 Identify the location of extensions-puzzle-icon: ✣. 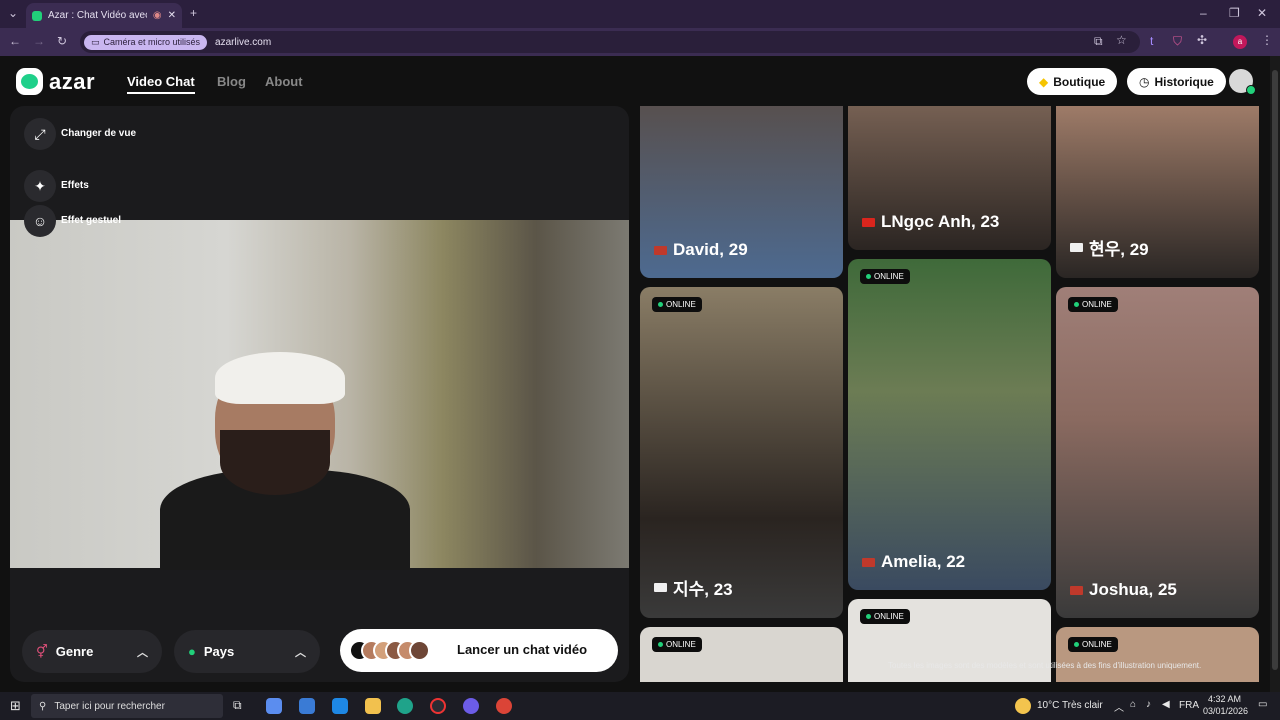
(1202, 40).